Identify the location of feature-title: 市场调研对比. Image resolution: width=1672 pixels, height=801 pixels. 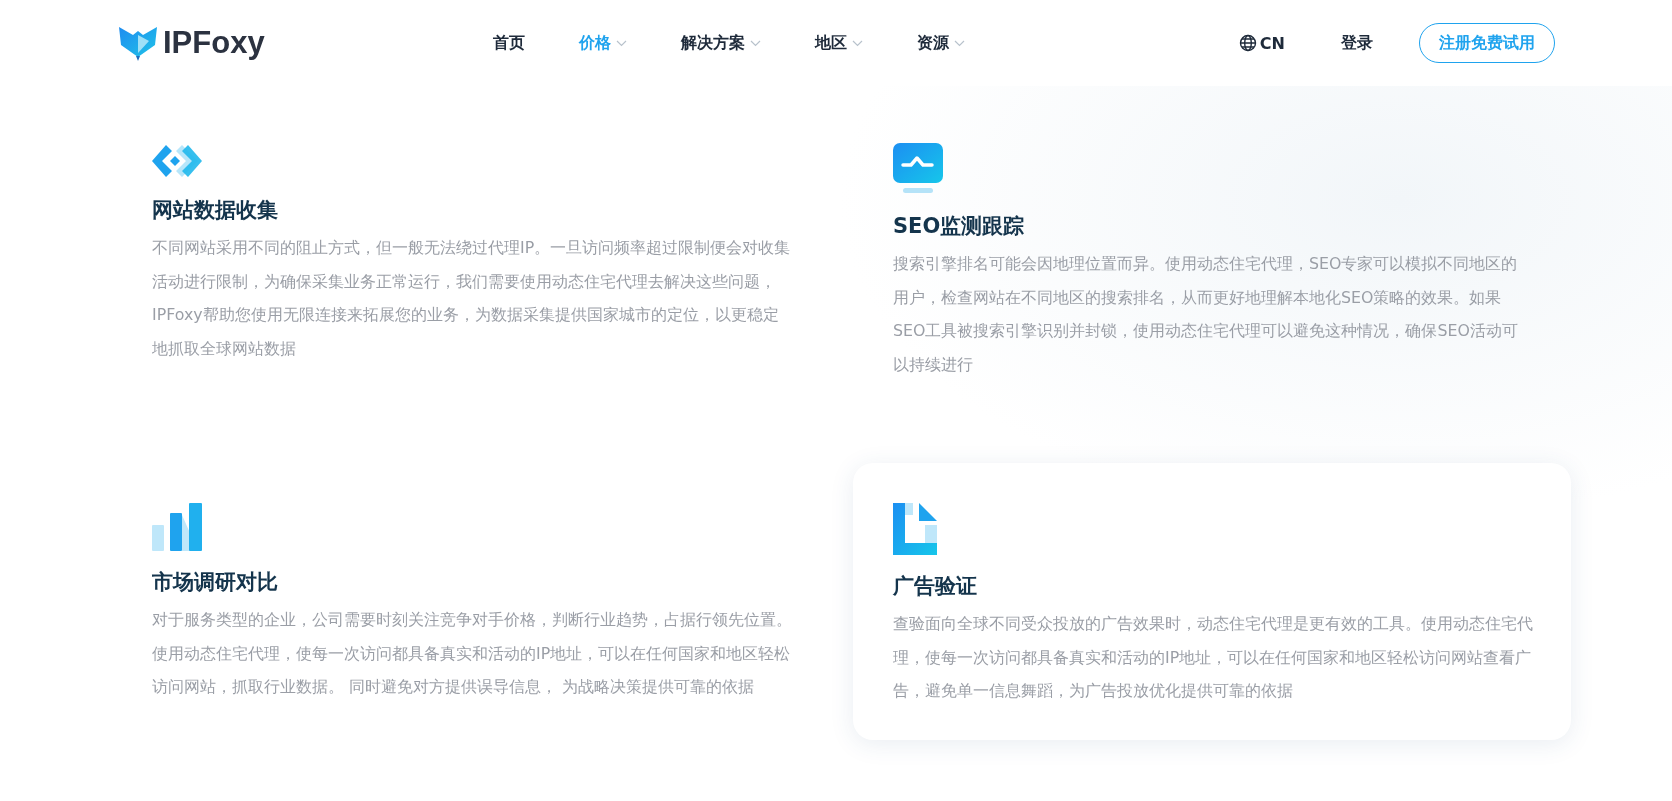
(215, 582).